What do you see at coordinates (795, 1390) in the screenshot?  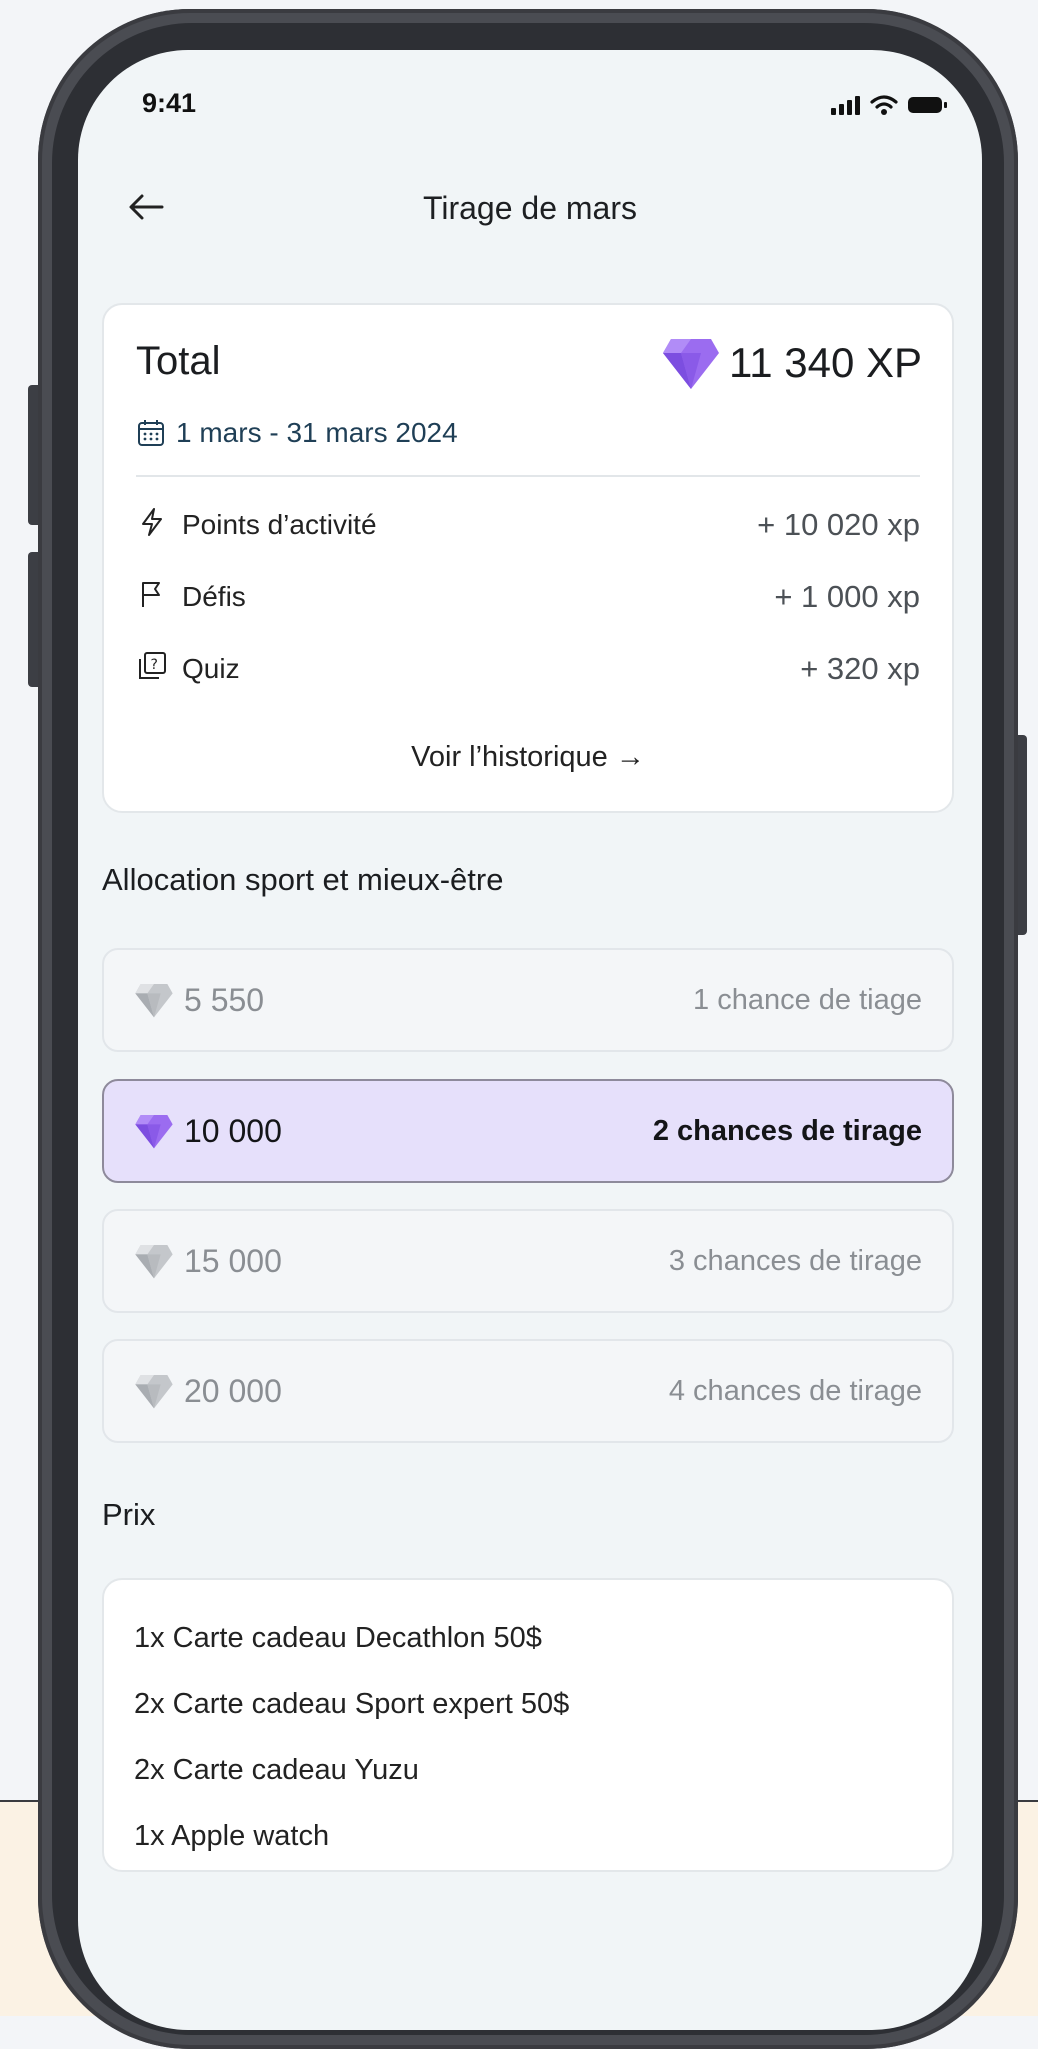 I see `tier-chances: 4 chances de tirage` at bounding box center [795, 1390].